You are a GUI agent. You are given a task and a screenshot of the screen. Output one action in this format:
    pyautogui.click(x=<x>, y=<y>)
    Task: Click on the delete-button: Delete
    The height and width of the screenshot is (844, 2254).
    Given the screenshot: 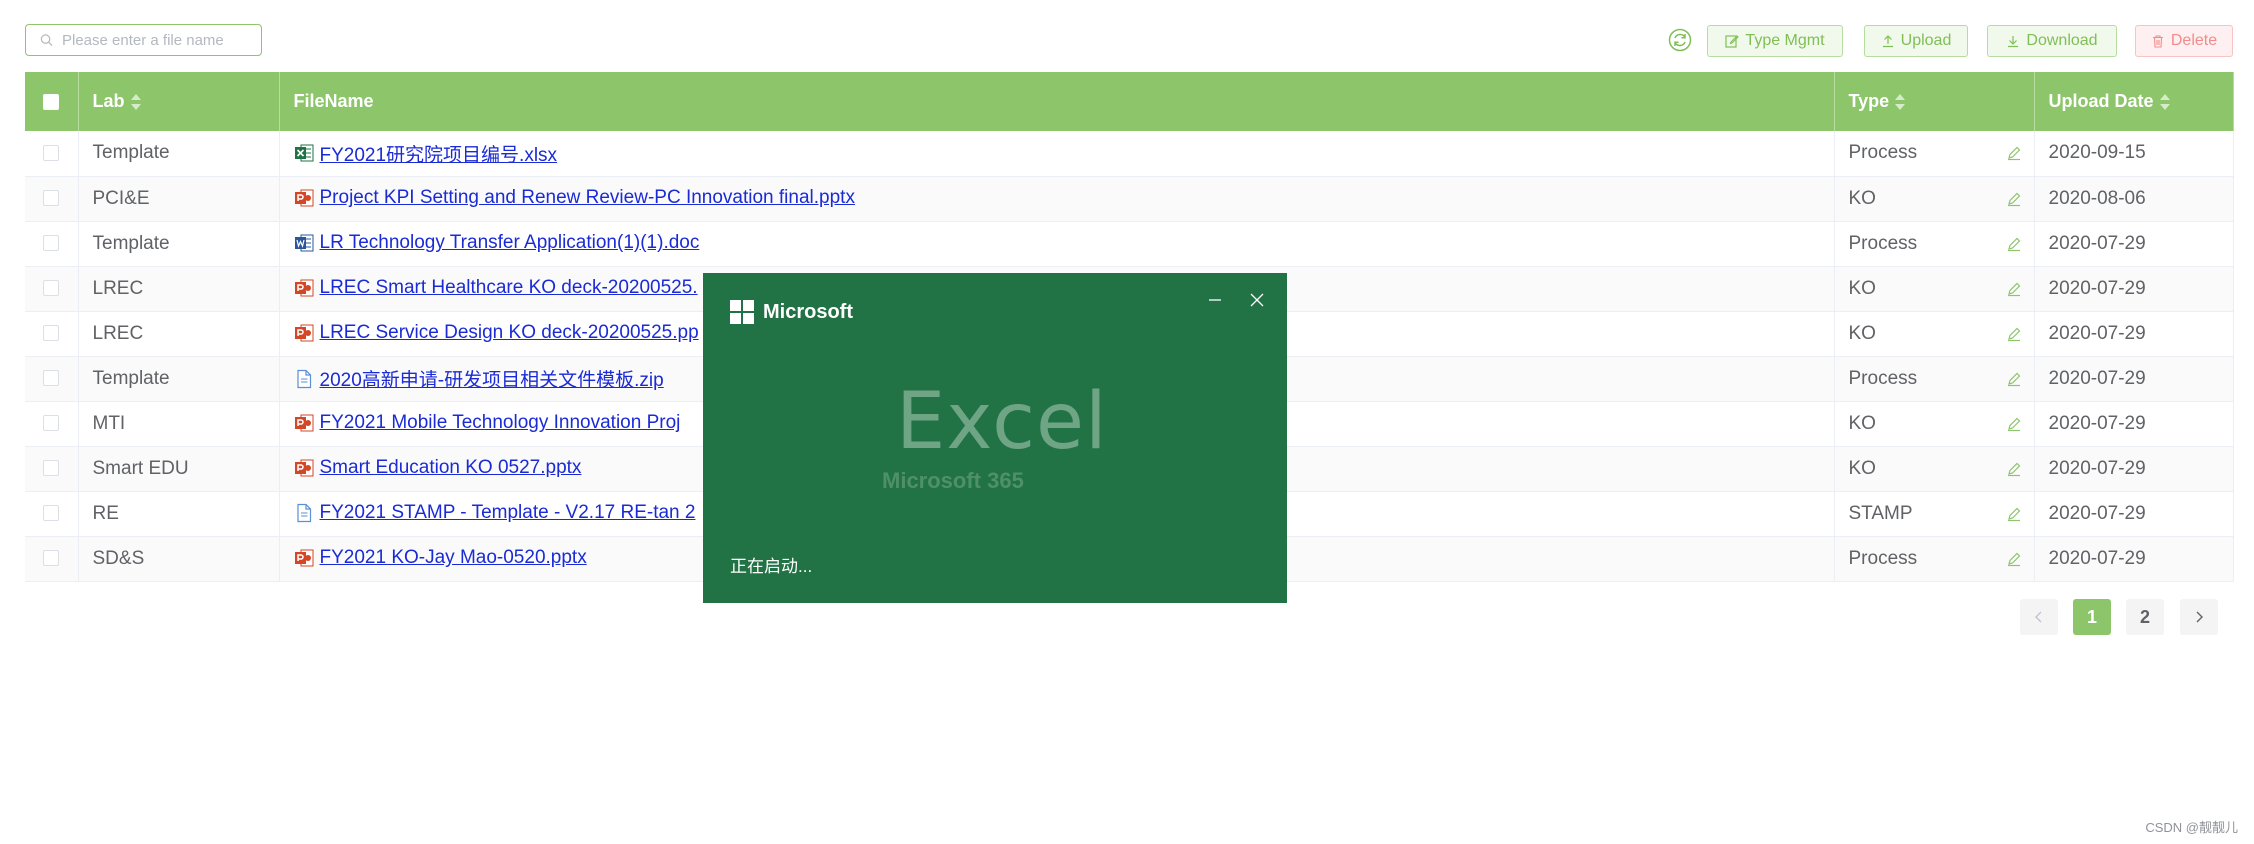 What is the action you would take?
    pyautogui.click(x=2184, y=41)
    